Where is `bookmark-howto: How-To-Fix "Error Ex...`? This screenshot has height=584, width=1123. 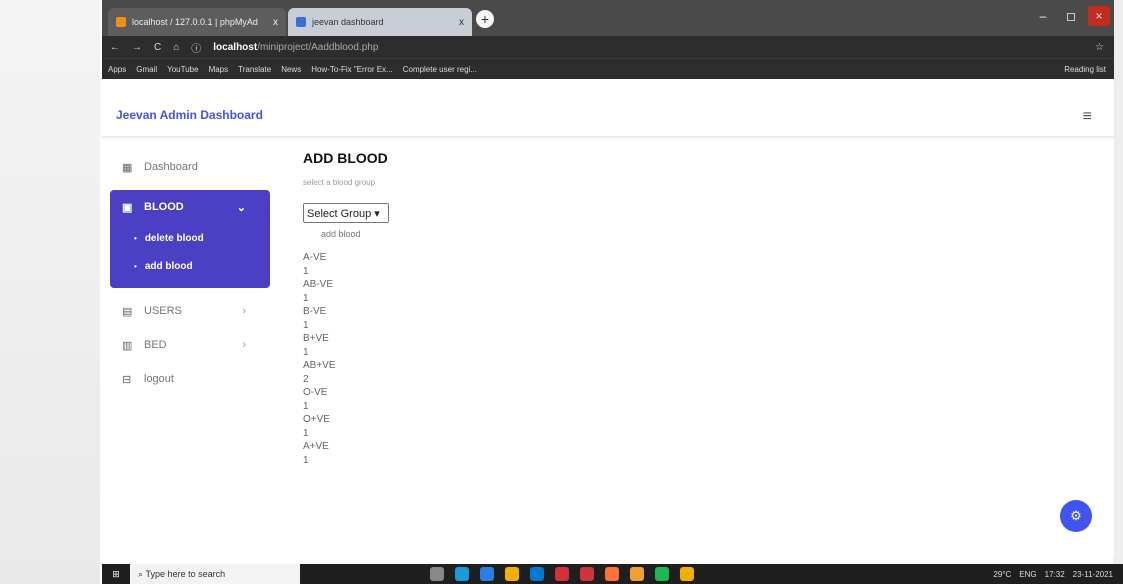 bookmark-howto: How-To-Fix "Error Ex... is located at coordinates (352, 69).